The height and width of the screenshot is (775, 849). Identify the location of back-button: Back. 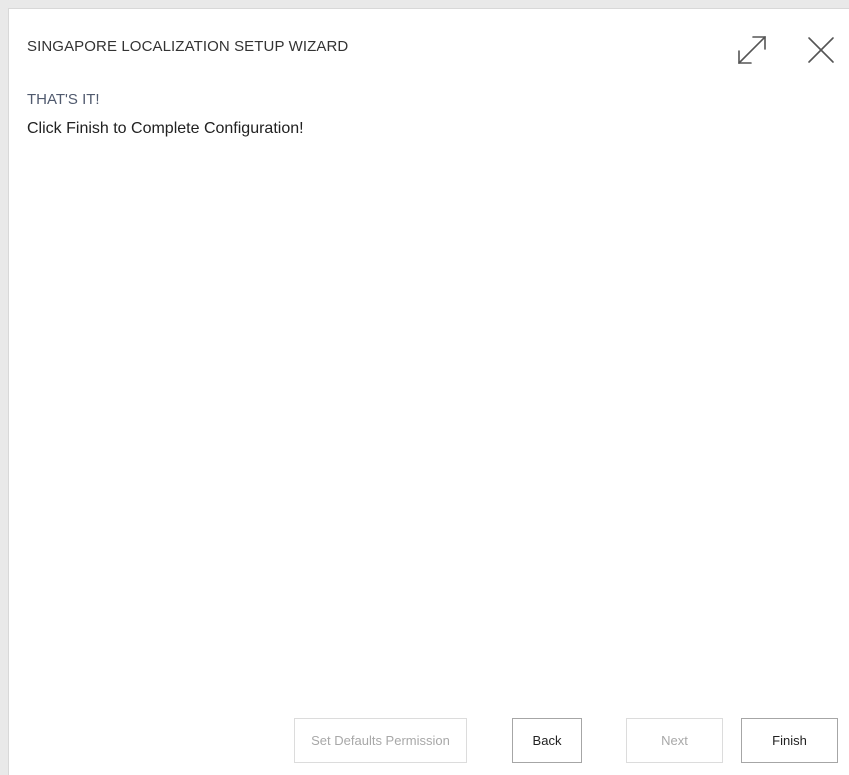
(547, 740).